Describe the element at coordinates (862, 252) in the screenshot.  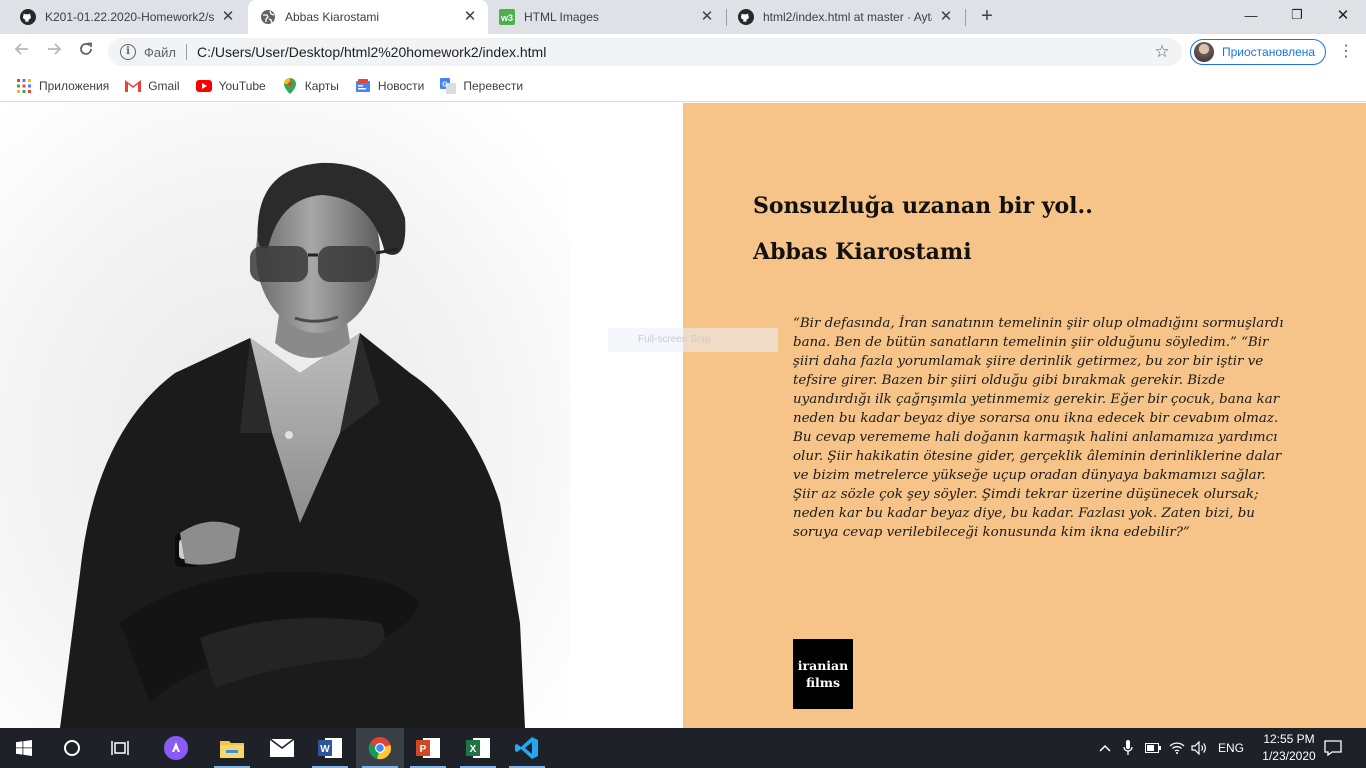
I see `page-subtitle: Abbas Kiarostami` at that location.